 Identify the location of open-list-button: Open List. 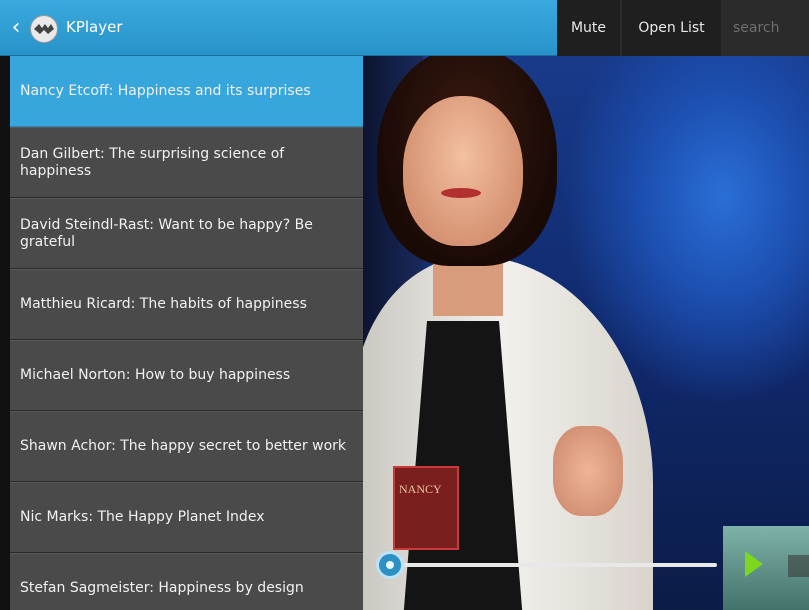
(671, 28).